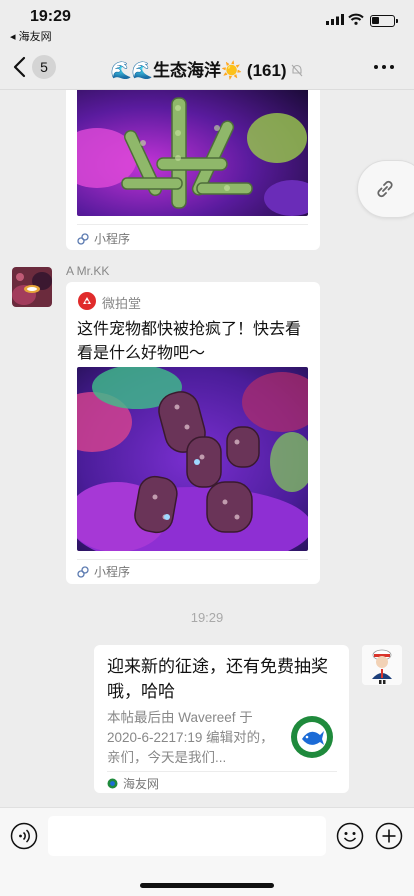  What do you see at coordinates (122, 303) in the screenshot?
I see `mini-program-app-name: 微拍堂` at bounding box center [122, 303].